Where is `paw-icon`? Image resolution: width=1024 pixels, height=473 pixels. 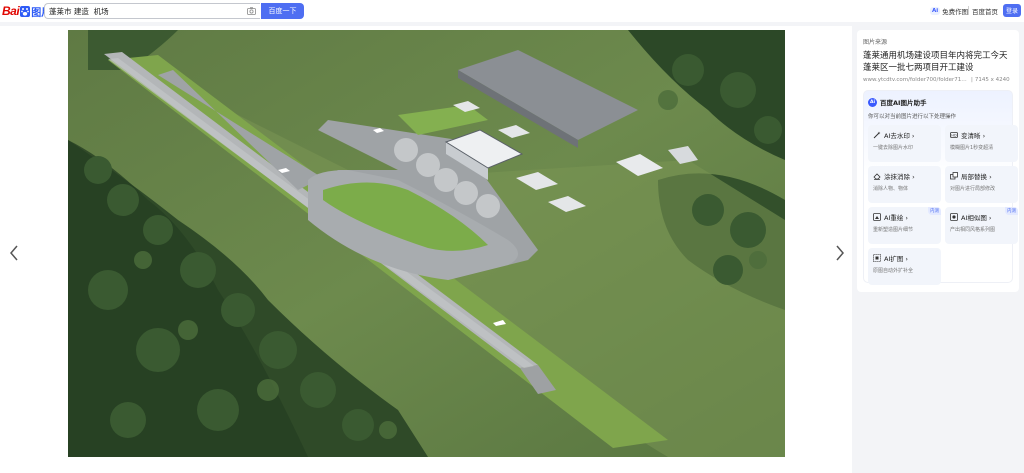
paw-icon is located at coordinates (25, 11).